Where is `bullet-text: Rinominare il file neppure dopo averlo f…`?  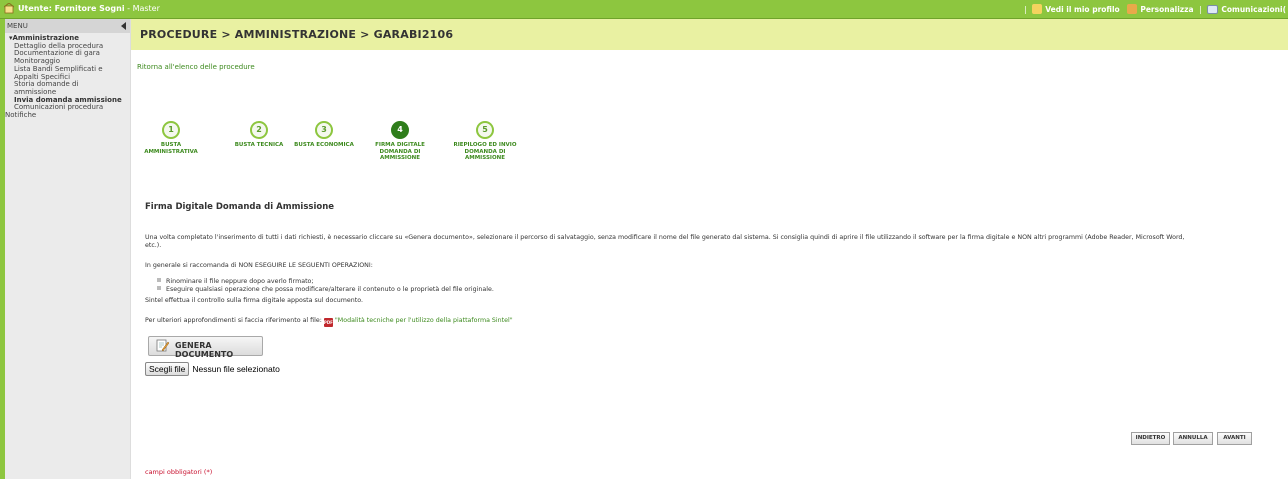 bullet-text: Rinominare il file neppure dopo averlo f… is located at coordinates (240, 281).